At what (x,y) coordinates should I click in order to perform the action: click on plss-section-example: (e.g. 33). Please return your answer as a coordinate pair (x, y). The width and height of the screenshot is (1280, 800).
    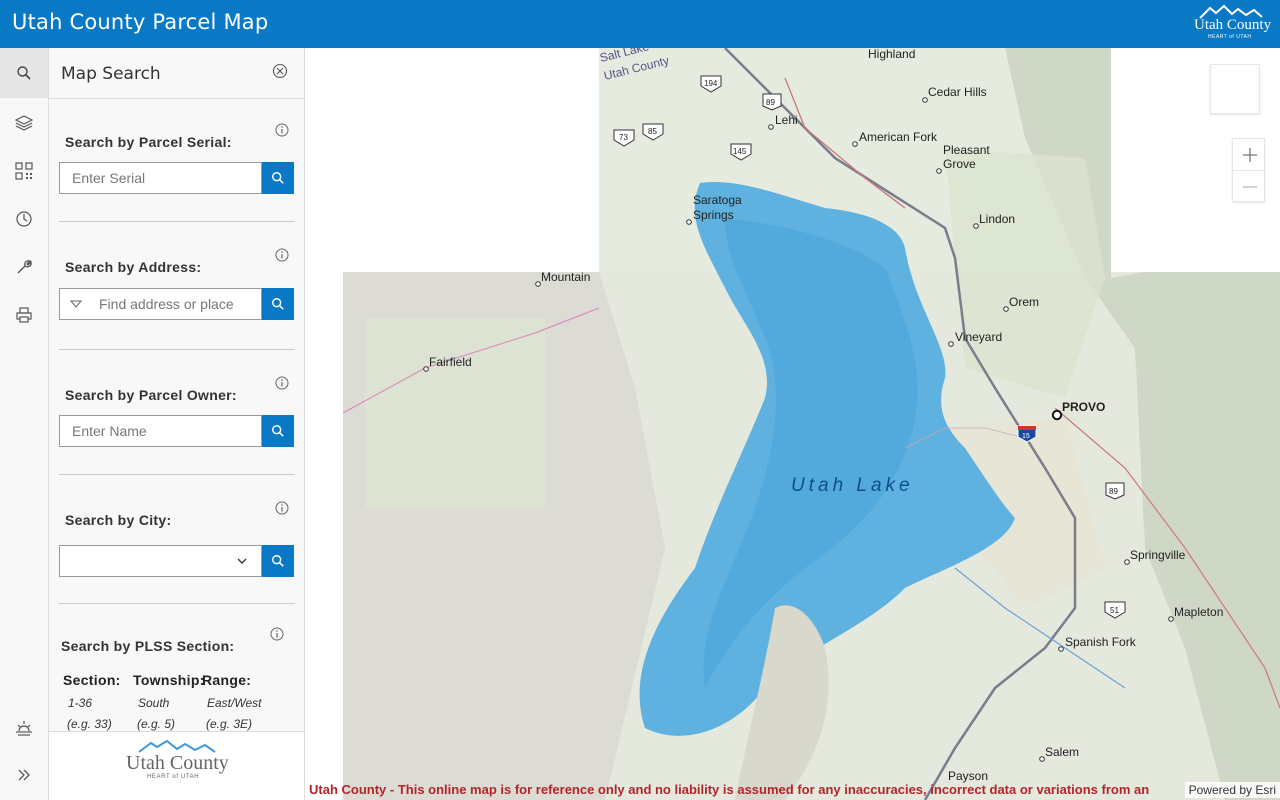
    Looking at the image, I should click on (89, 724).